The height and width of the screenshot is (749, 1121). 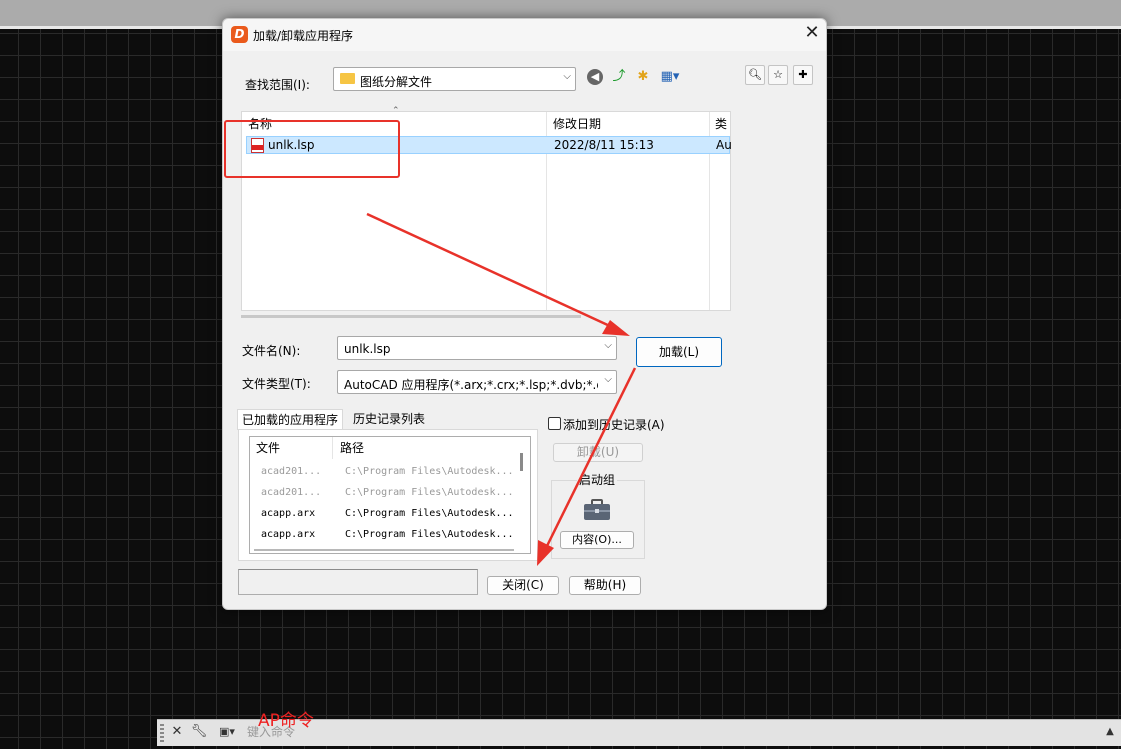 What do you see at coordinates (554, 423) in the screenshot?
I see `add-history-checkbox` at bounding box center [554, 423].